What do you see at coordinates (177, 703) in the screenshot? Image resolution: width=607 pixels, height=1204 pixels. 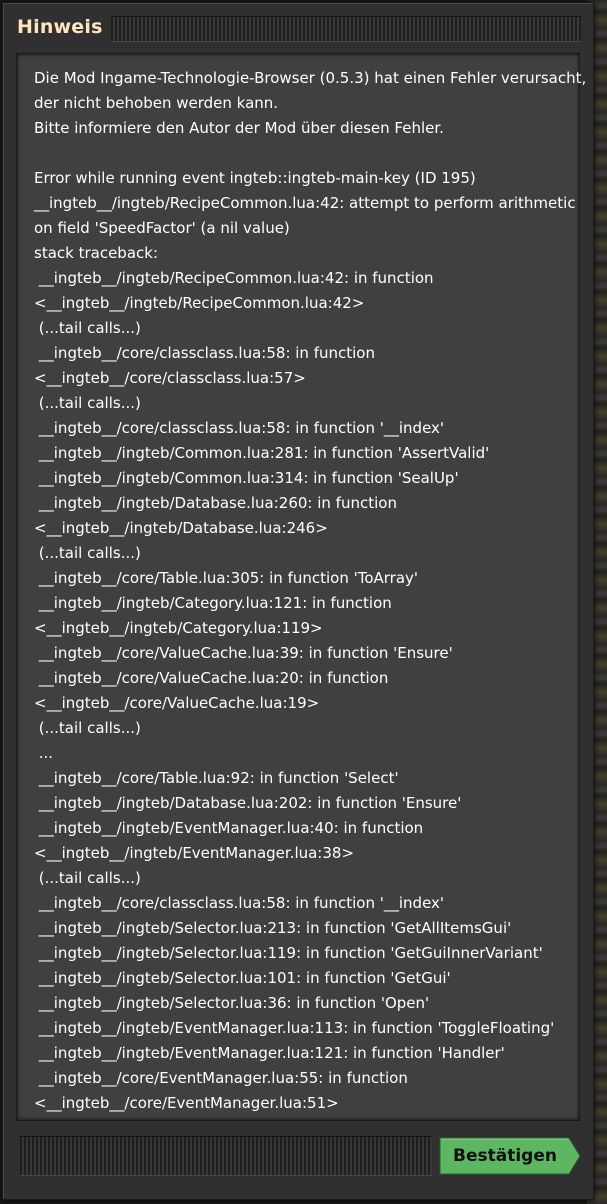 I see `message-line: <__ingteb__/core/ValueCache.lua:19>` at bounding box center [177, 703].